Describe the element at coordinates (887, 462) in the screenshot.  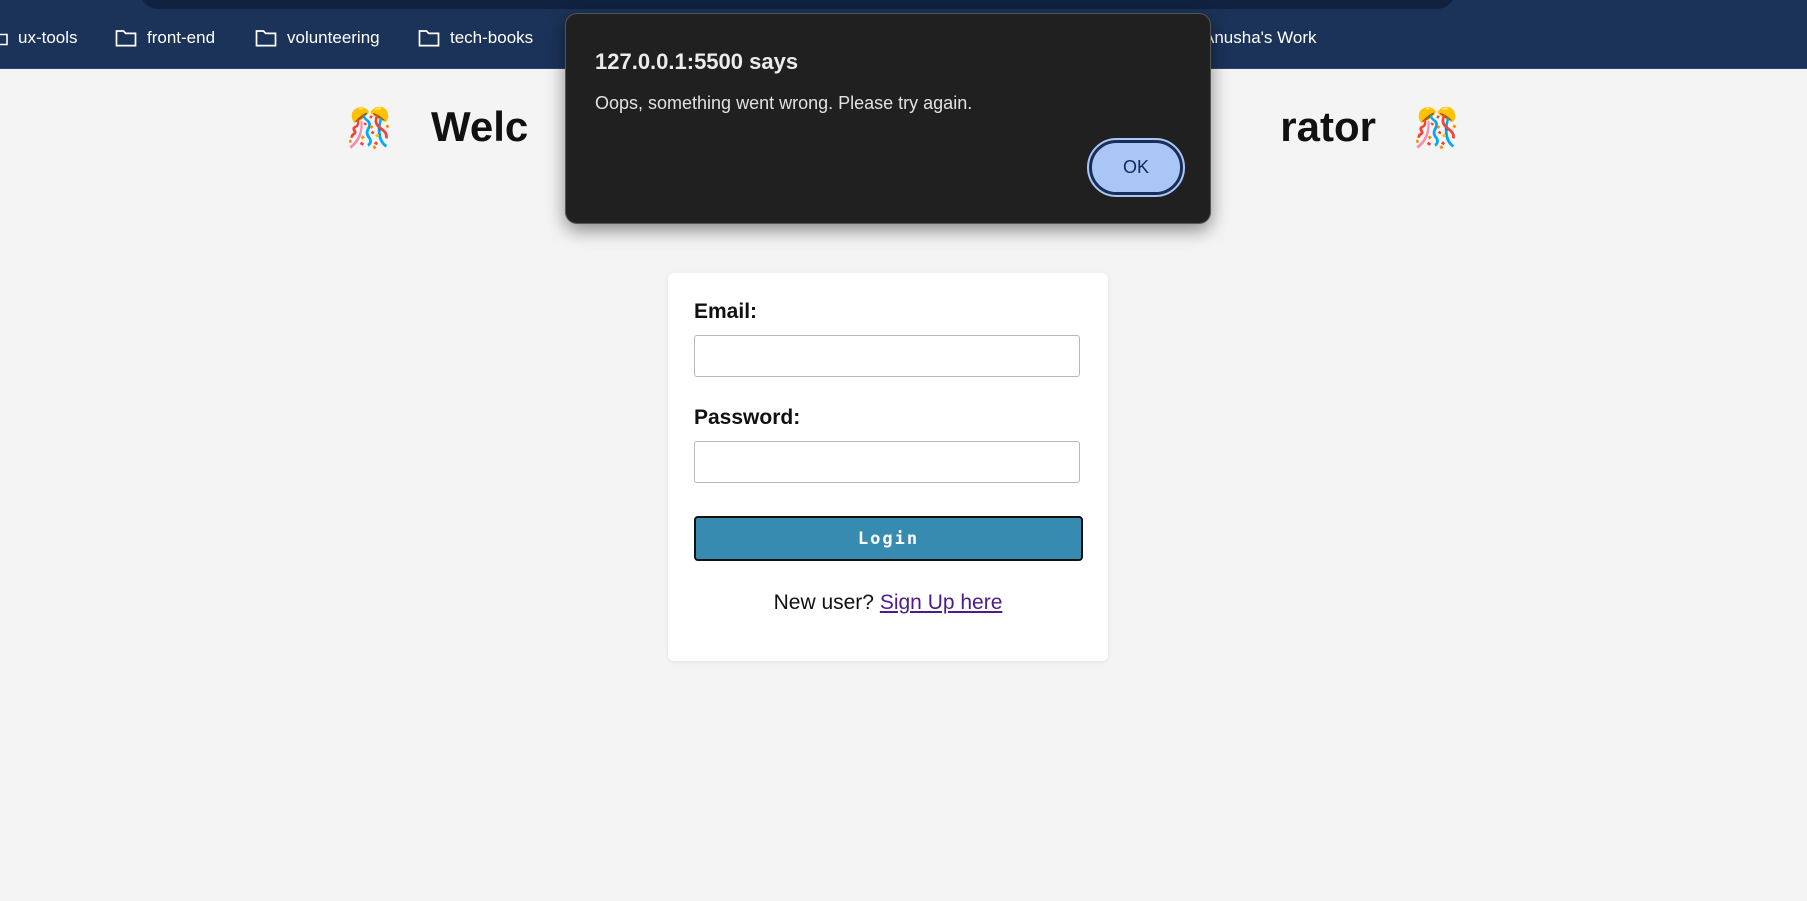
I see `password-field` at that location.